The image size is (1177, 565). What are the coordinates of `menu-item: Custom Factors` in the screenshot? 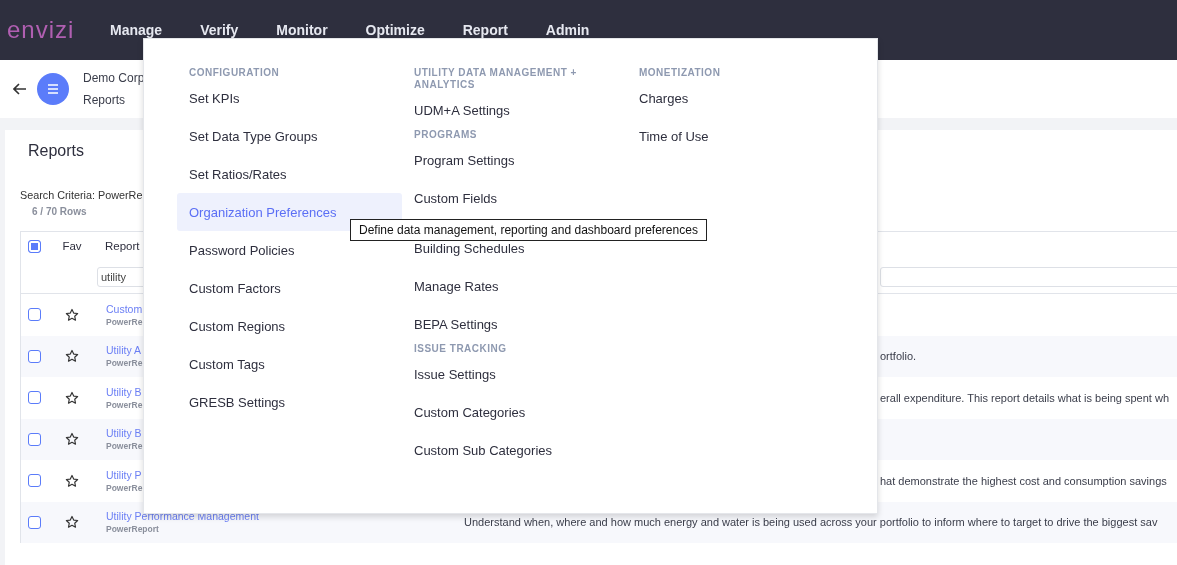 It's located at (235, 288).